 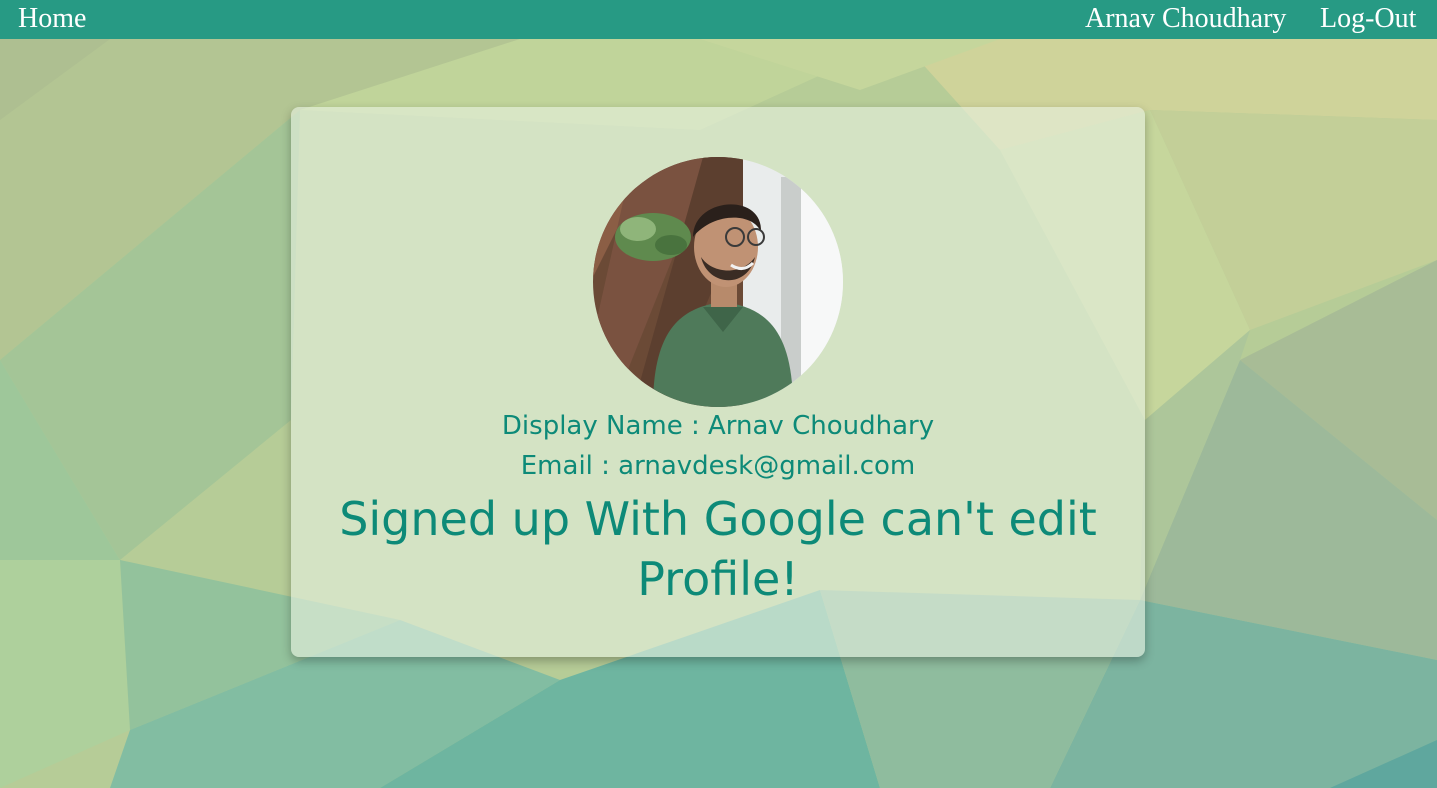 I want to click on profile-photo, so click(x=718, y=282).